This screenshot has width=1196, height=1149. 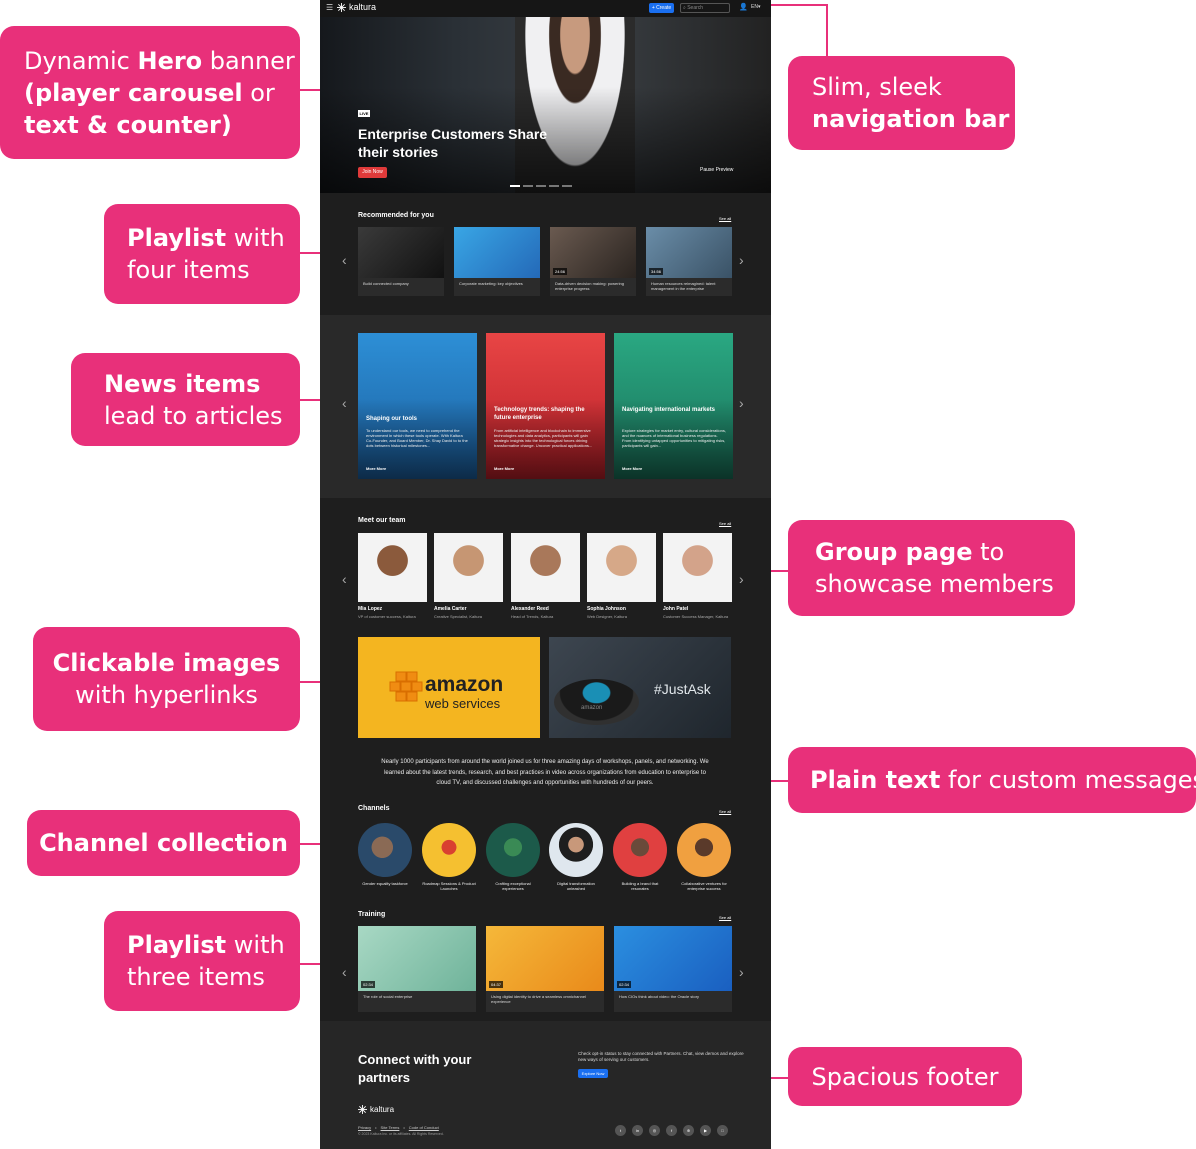 What do you see at coordinates (166, 679) in the screenshot?
I see `callout-clickable-images: Clickable images with hyperlinks` at bounding box center [166, 679].